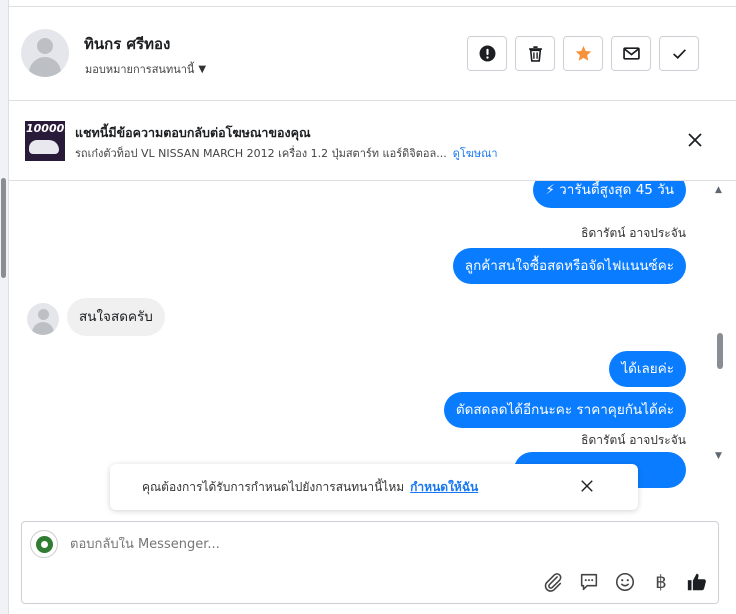 The height and width of the screenshot is (614, 736). I want to click on outgoing-message: ตัดสดลดได้อีกนะคะ ราคาคุยกันได้ค่ะ, so click(564, 410).